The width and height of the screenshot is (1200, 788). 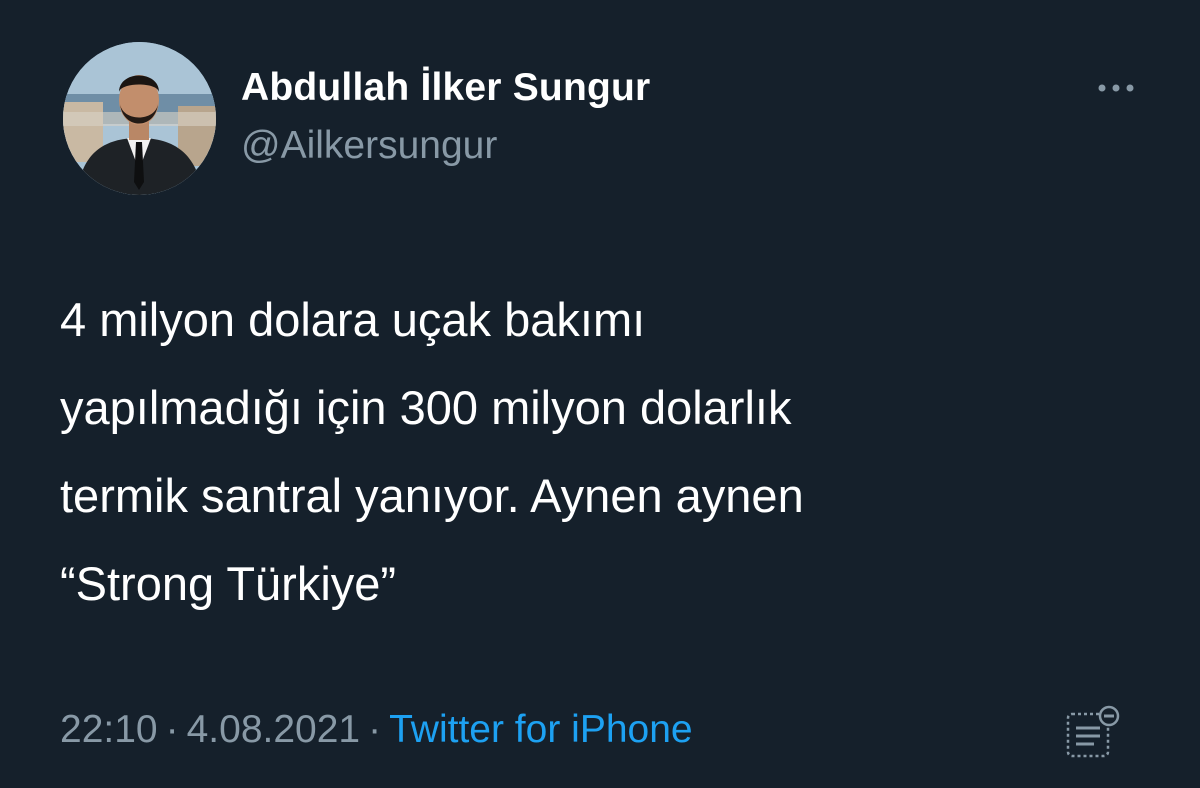 I want to click on avatar-photo, so click(x=139, y=118).